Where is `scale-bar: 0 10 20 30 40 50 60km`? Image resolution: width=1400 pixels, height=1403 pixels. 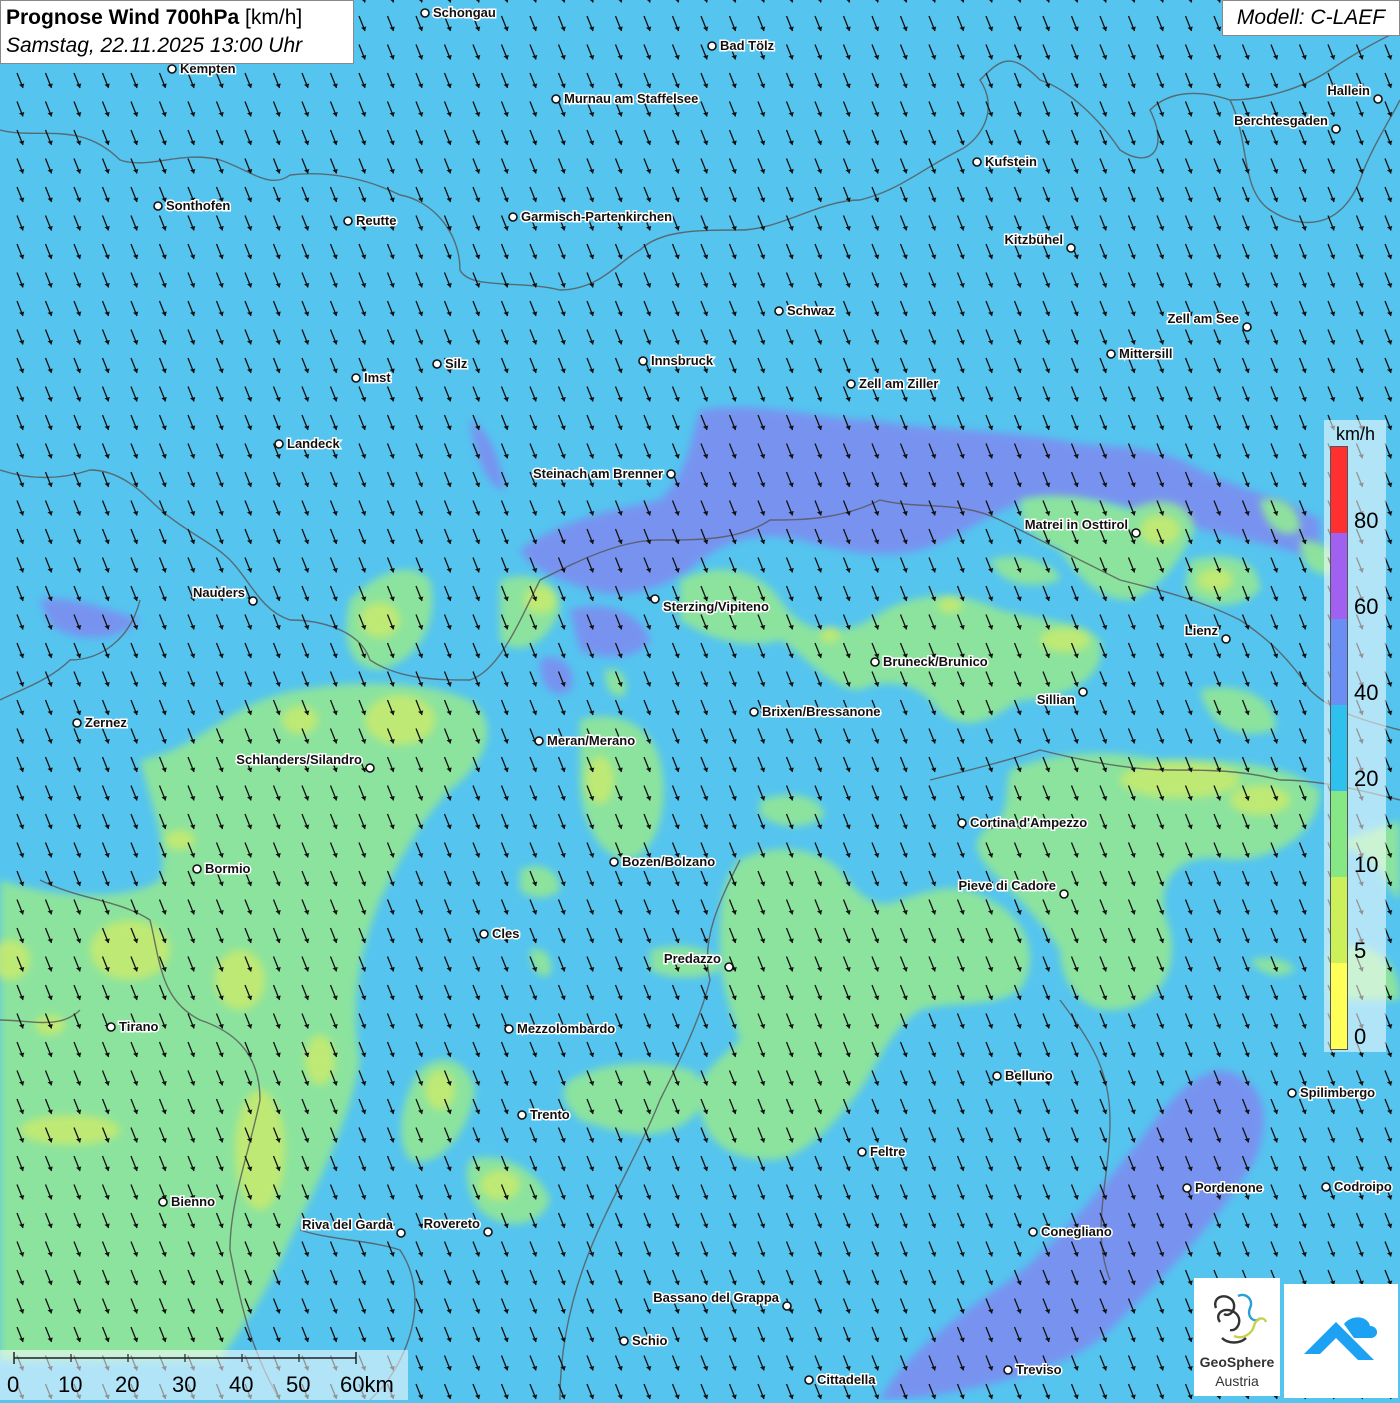
scale-bar: 0 10 20 30 40 50 60km is located at coordinates (204, 1375).